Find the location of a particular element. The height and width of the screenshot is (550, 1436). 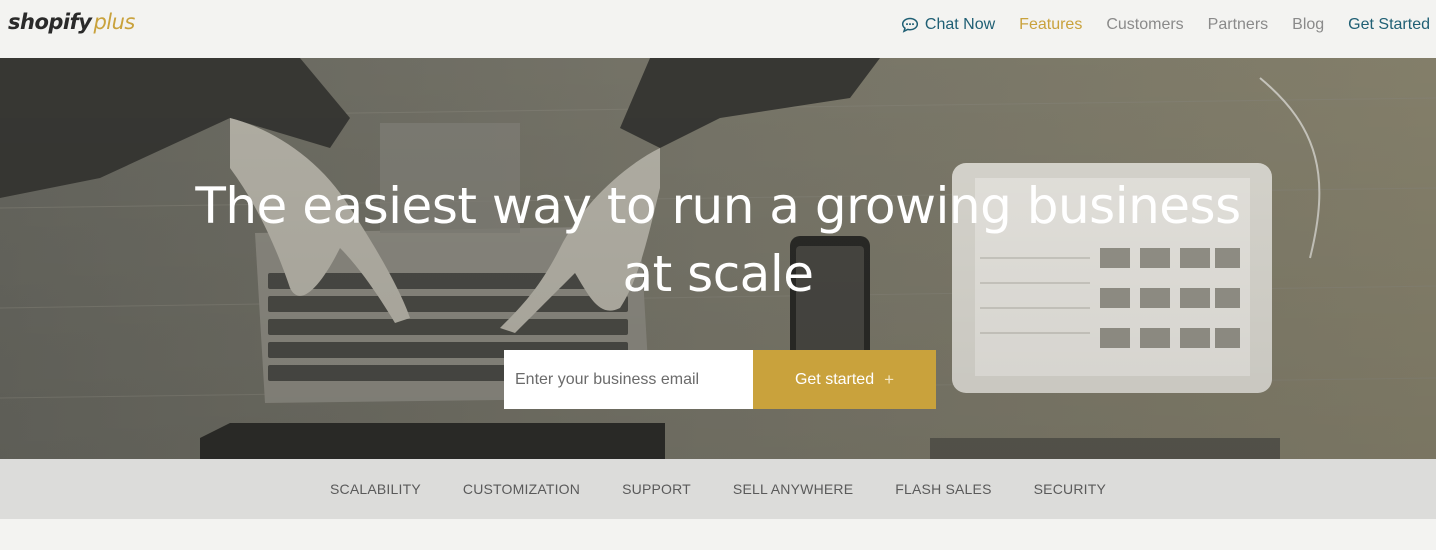

shopify-plus-logo: shopify plus is located at coordinates (71, 25).